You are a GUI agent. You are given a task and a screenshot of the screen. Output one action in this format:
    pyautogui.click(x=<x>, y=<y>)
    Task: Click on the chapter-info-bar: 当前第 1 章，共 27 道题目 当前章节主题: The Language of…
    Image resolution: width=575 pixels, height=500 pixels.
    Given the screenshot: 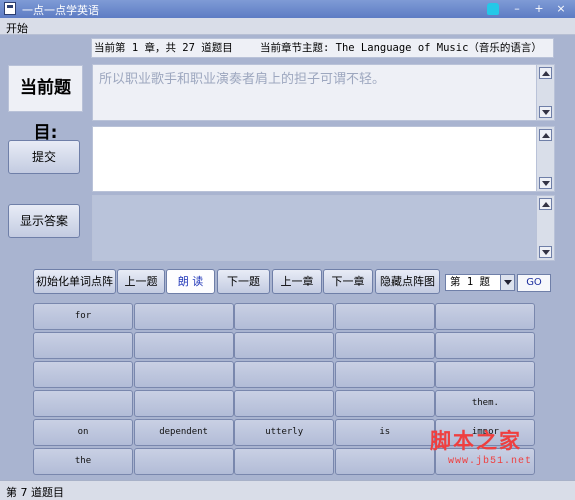 What is the action you would take?
    pyautogui.click(x=322, y=48)
    